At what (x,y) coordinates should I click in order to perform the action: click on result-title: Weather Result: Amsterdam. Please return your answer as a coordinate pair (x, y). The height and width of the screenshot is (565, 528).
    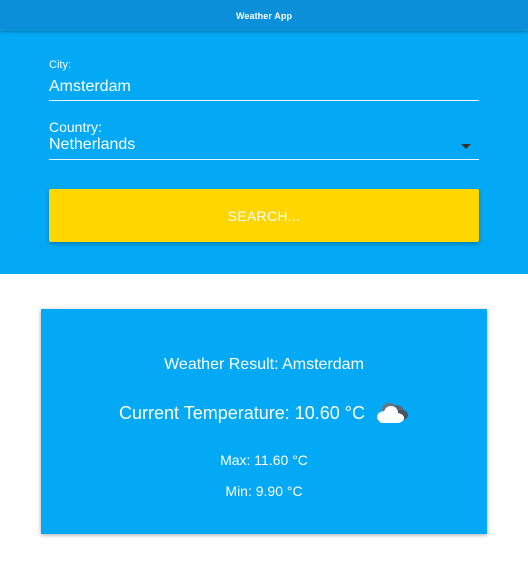
    Looking at the image, I should click on (264, 364).